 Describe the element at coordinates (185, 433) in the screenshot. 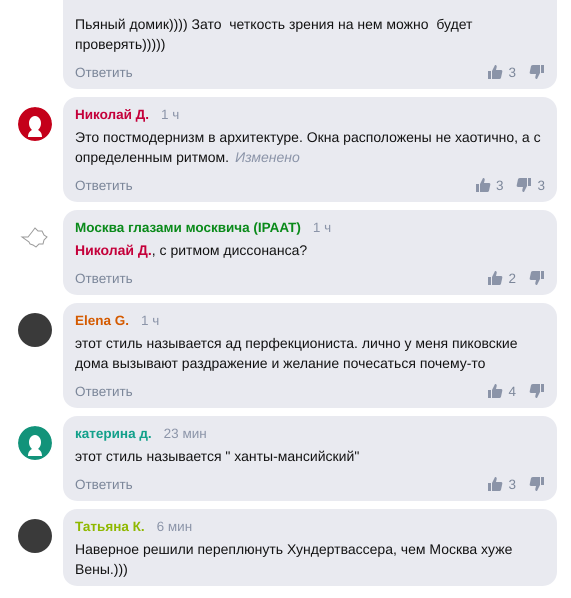

I see `comment-time: 23 мин` at that location.